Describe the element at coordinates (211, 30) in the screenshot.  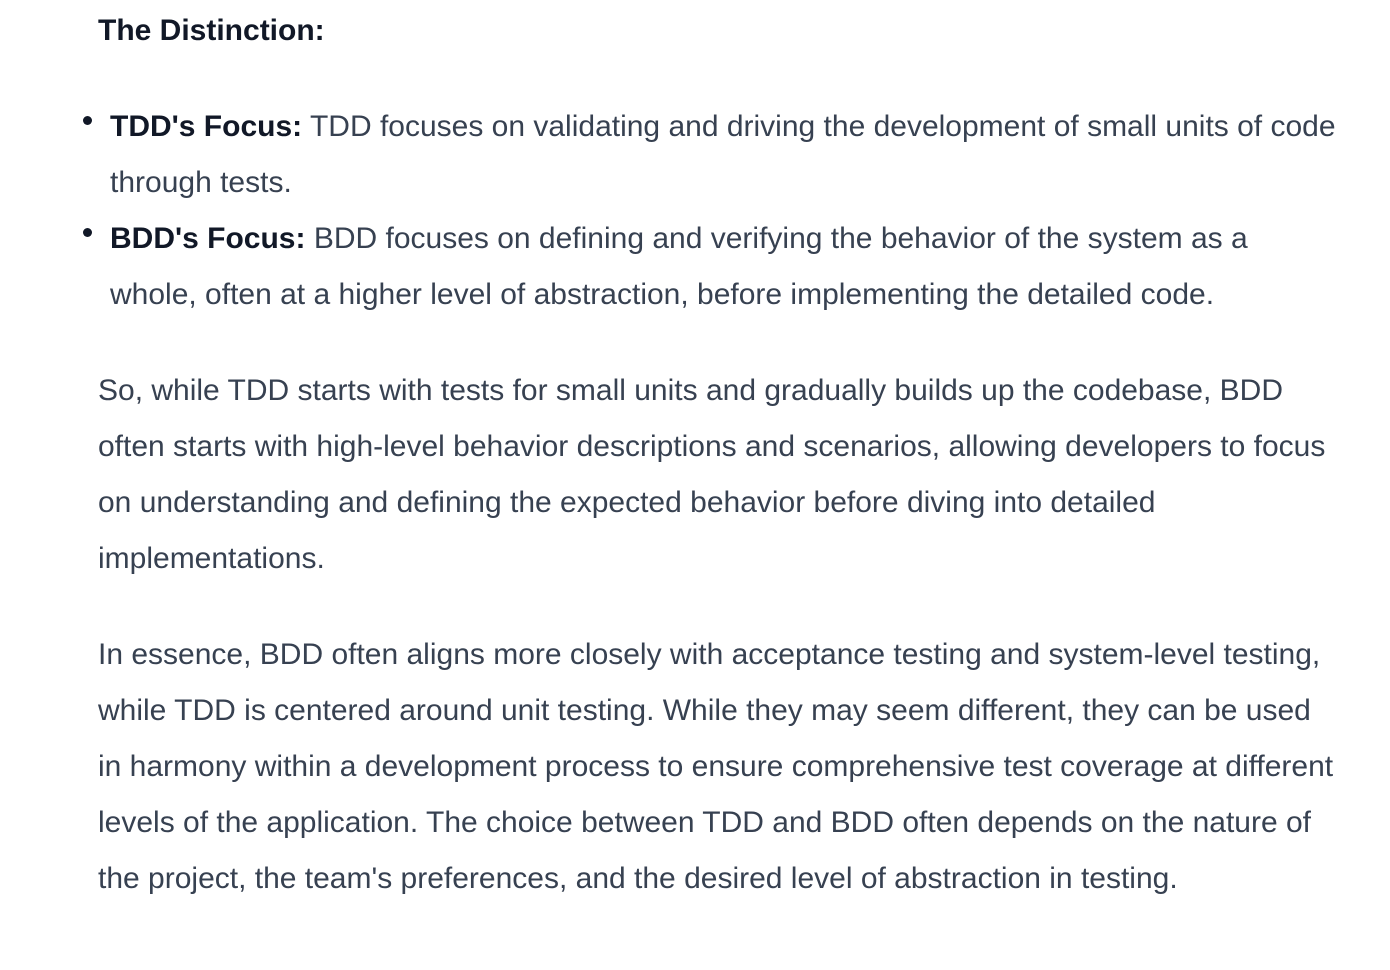
I see `section-heading: The Distinction:` at that location.